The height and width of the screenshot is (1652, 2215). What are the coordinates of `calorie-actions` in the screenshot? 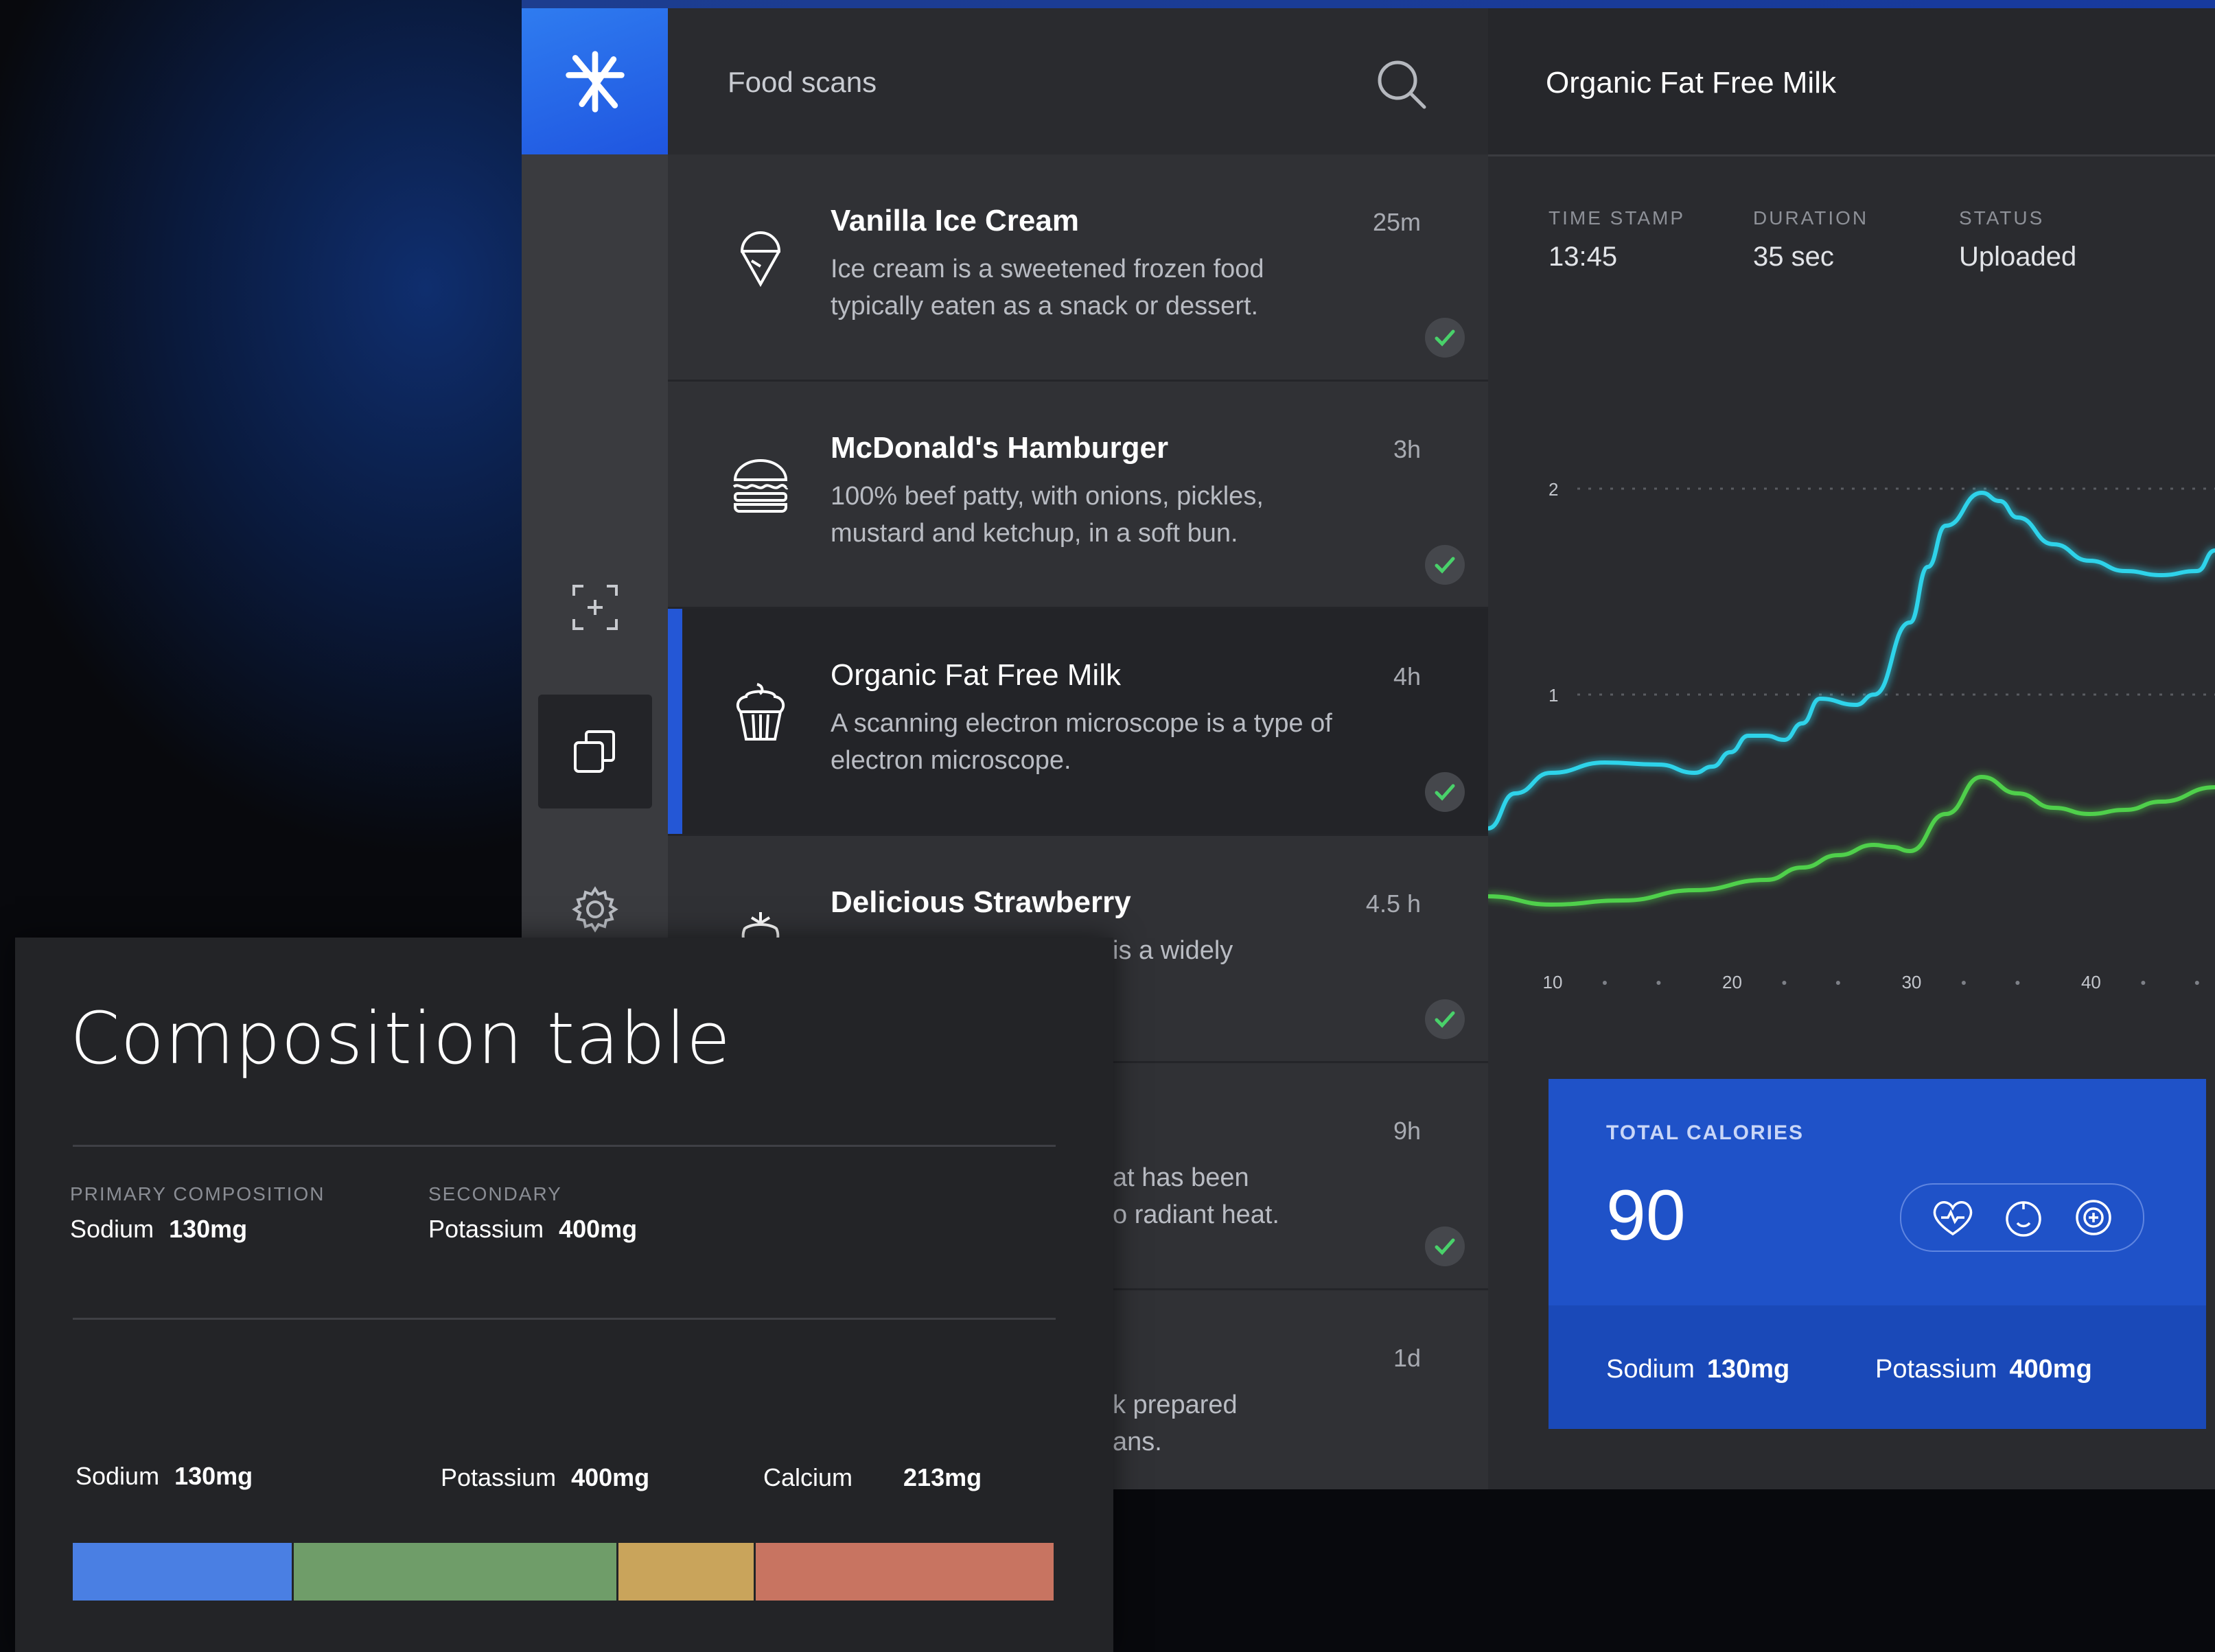 It's located at (2022, 1217).